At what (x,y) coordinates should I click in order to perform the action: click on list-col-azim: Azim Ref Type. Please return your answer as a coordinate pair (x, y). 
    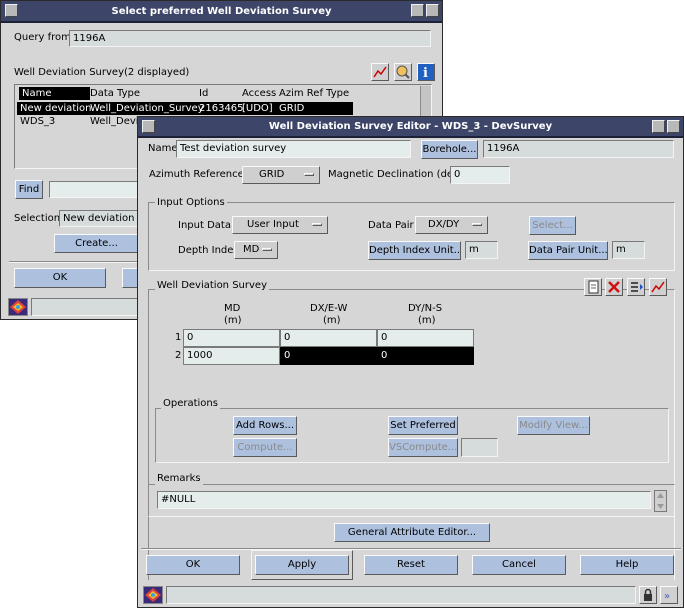
    Looking at the image, I should click on (314, 93).